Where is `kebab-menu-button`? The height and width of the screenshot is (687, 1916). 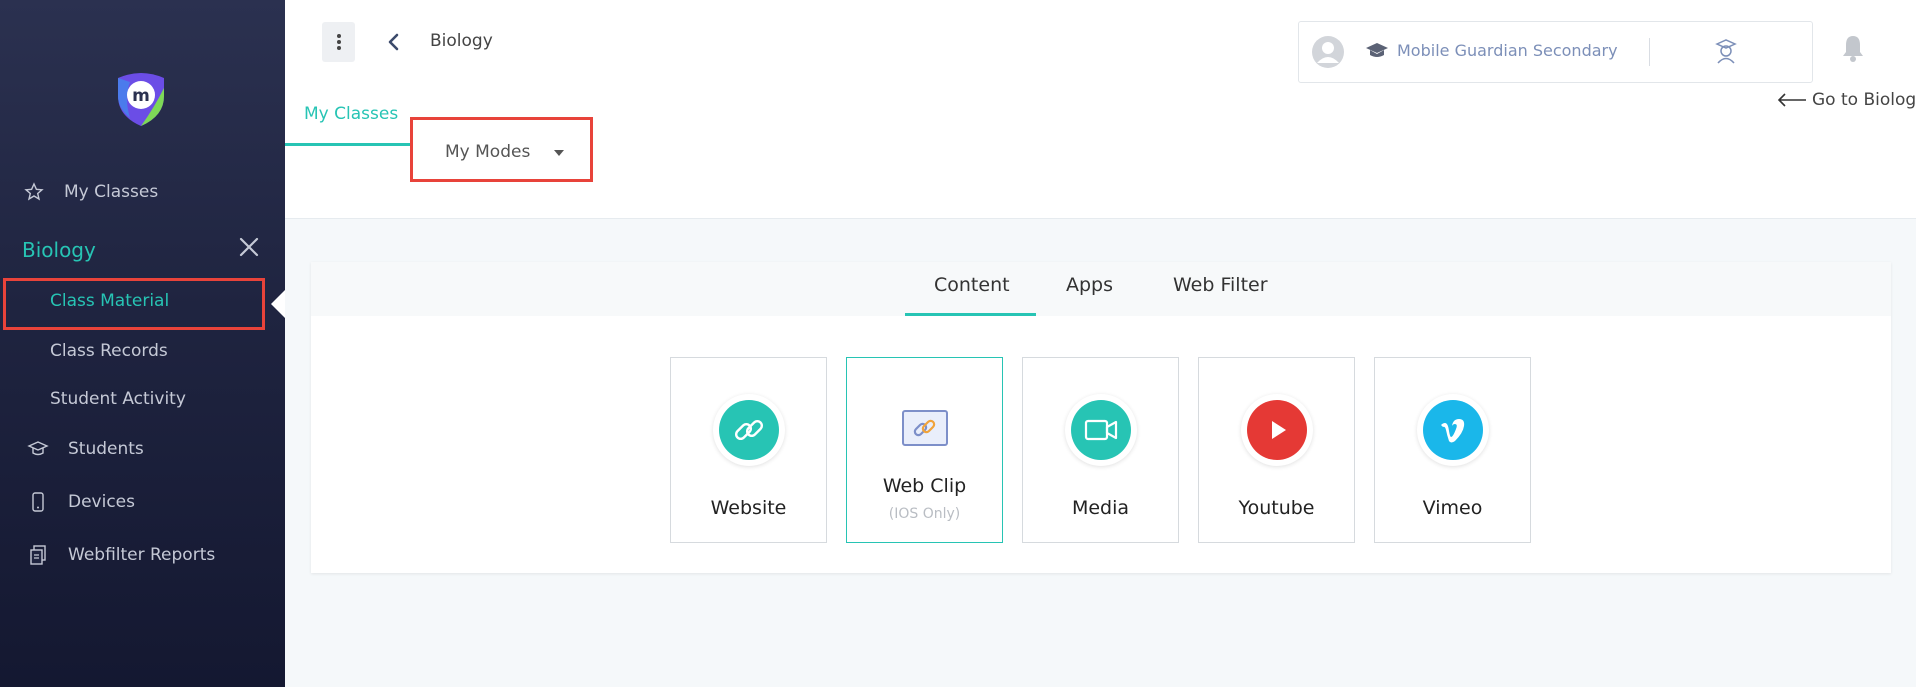 kebab-menu-button is located at coordinates (338, 42).